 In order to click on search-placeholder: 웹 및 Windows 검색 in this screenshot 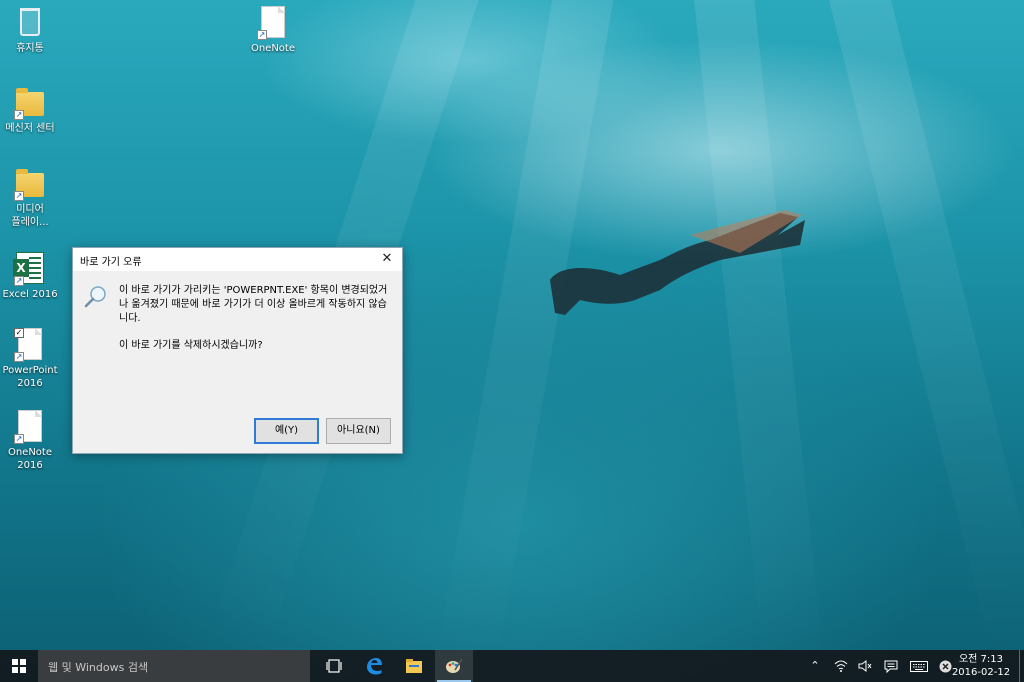, I will do `click(98, 667)`.